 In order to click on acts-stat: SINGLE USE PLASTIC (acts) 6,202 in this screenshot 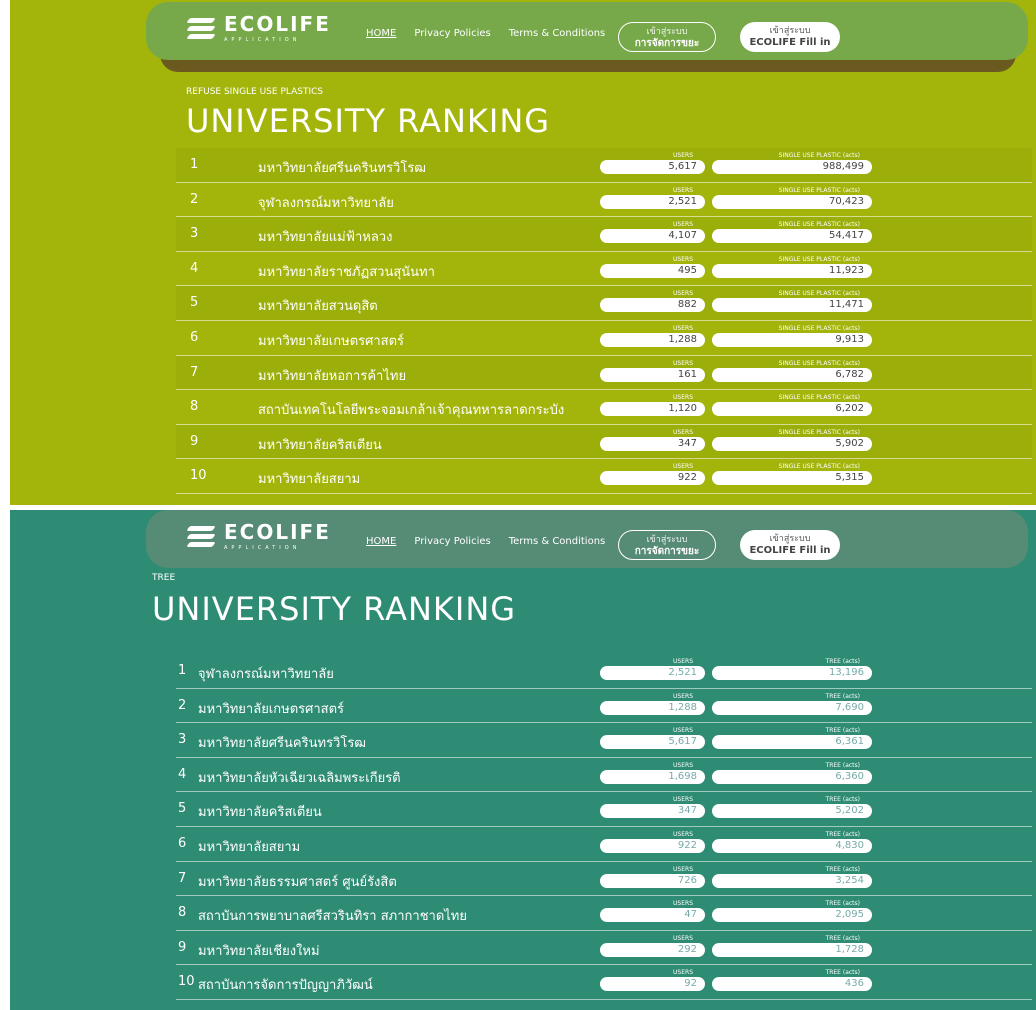, I will do `click(792, 405)`.